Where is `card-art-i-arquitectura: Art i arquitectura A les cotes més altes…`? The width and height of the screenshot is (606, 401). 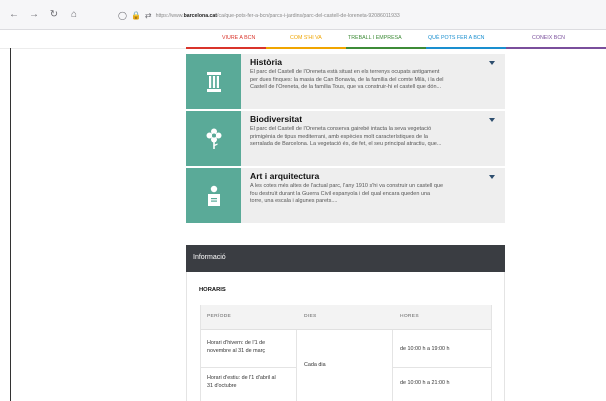 card-art-i-arquitectura: Art i arquitectura A les cotes més altes… is located at coordinates (345, 195).